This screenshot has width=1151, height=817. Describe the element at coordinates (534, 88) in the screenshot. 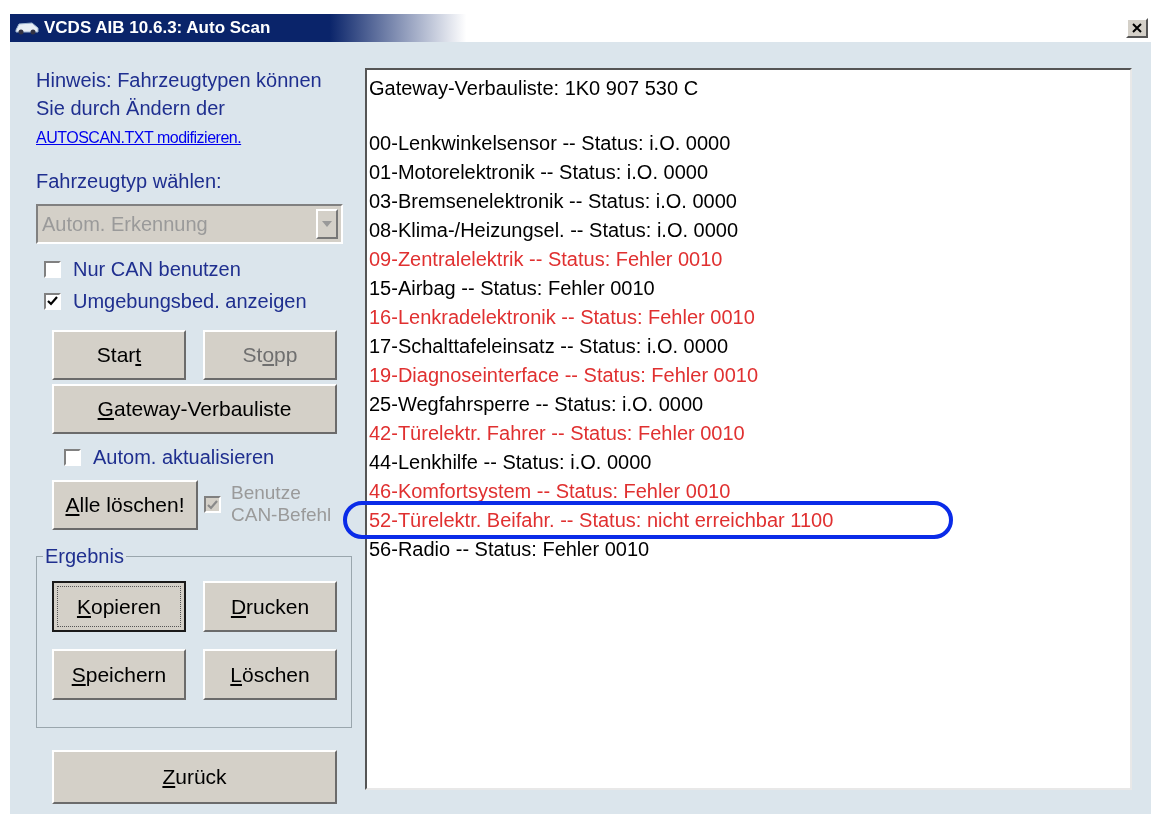

I see `output-header: Gateway-Verbauliste: 1K0 907 530 C` at that location.